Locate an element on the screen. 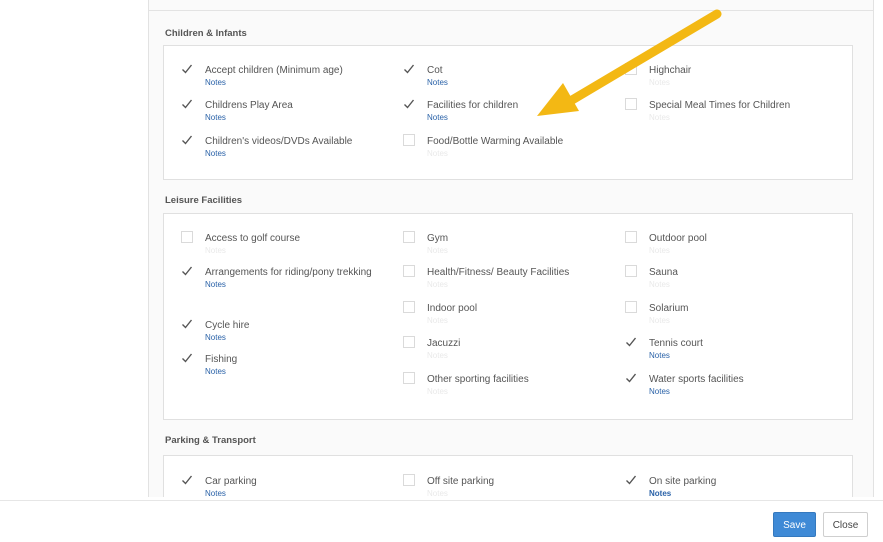 Image resolution: width=883 pixels, height=542 pixels. amenity-label: Access to golf course is located at coordinates (253, 238).